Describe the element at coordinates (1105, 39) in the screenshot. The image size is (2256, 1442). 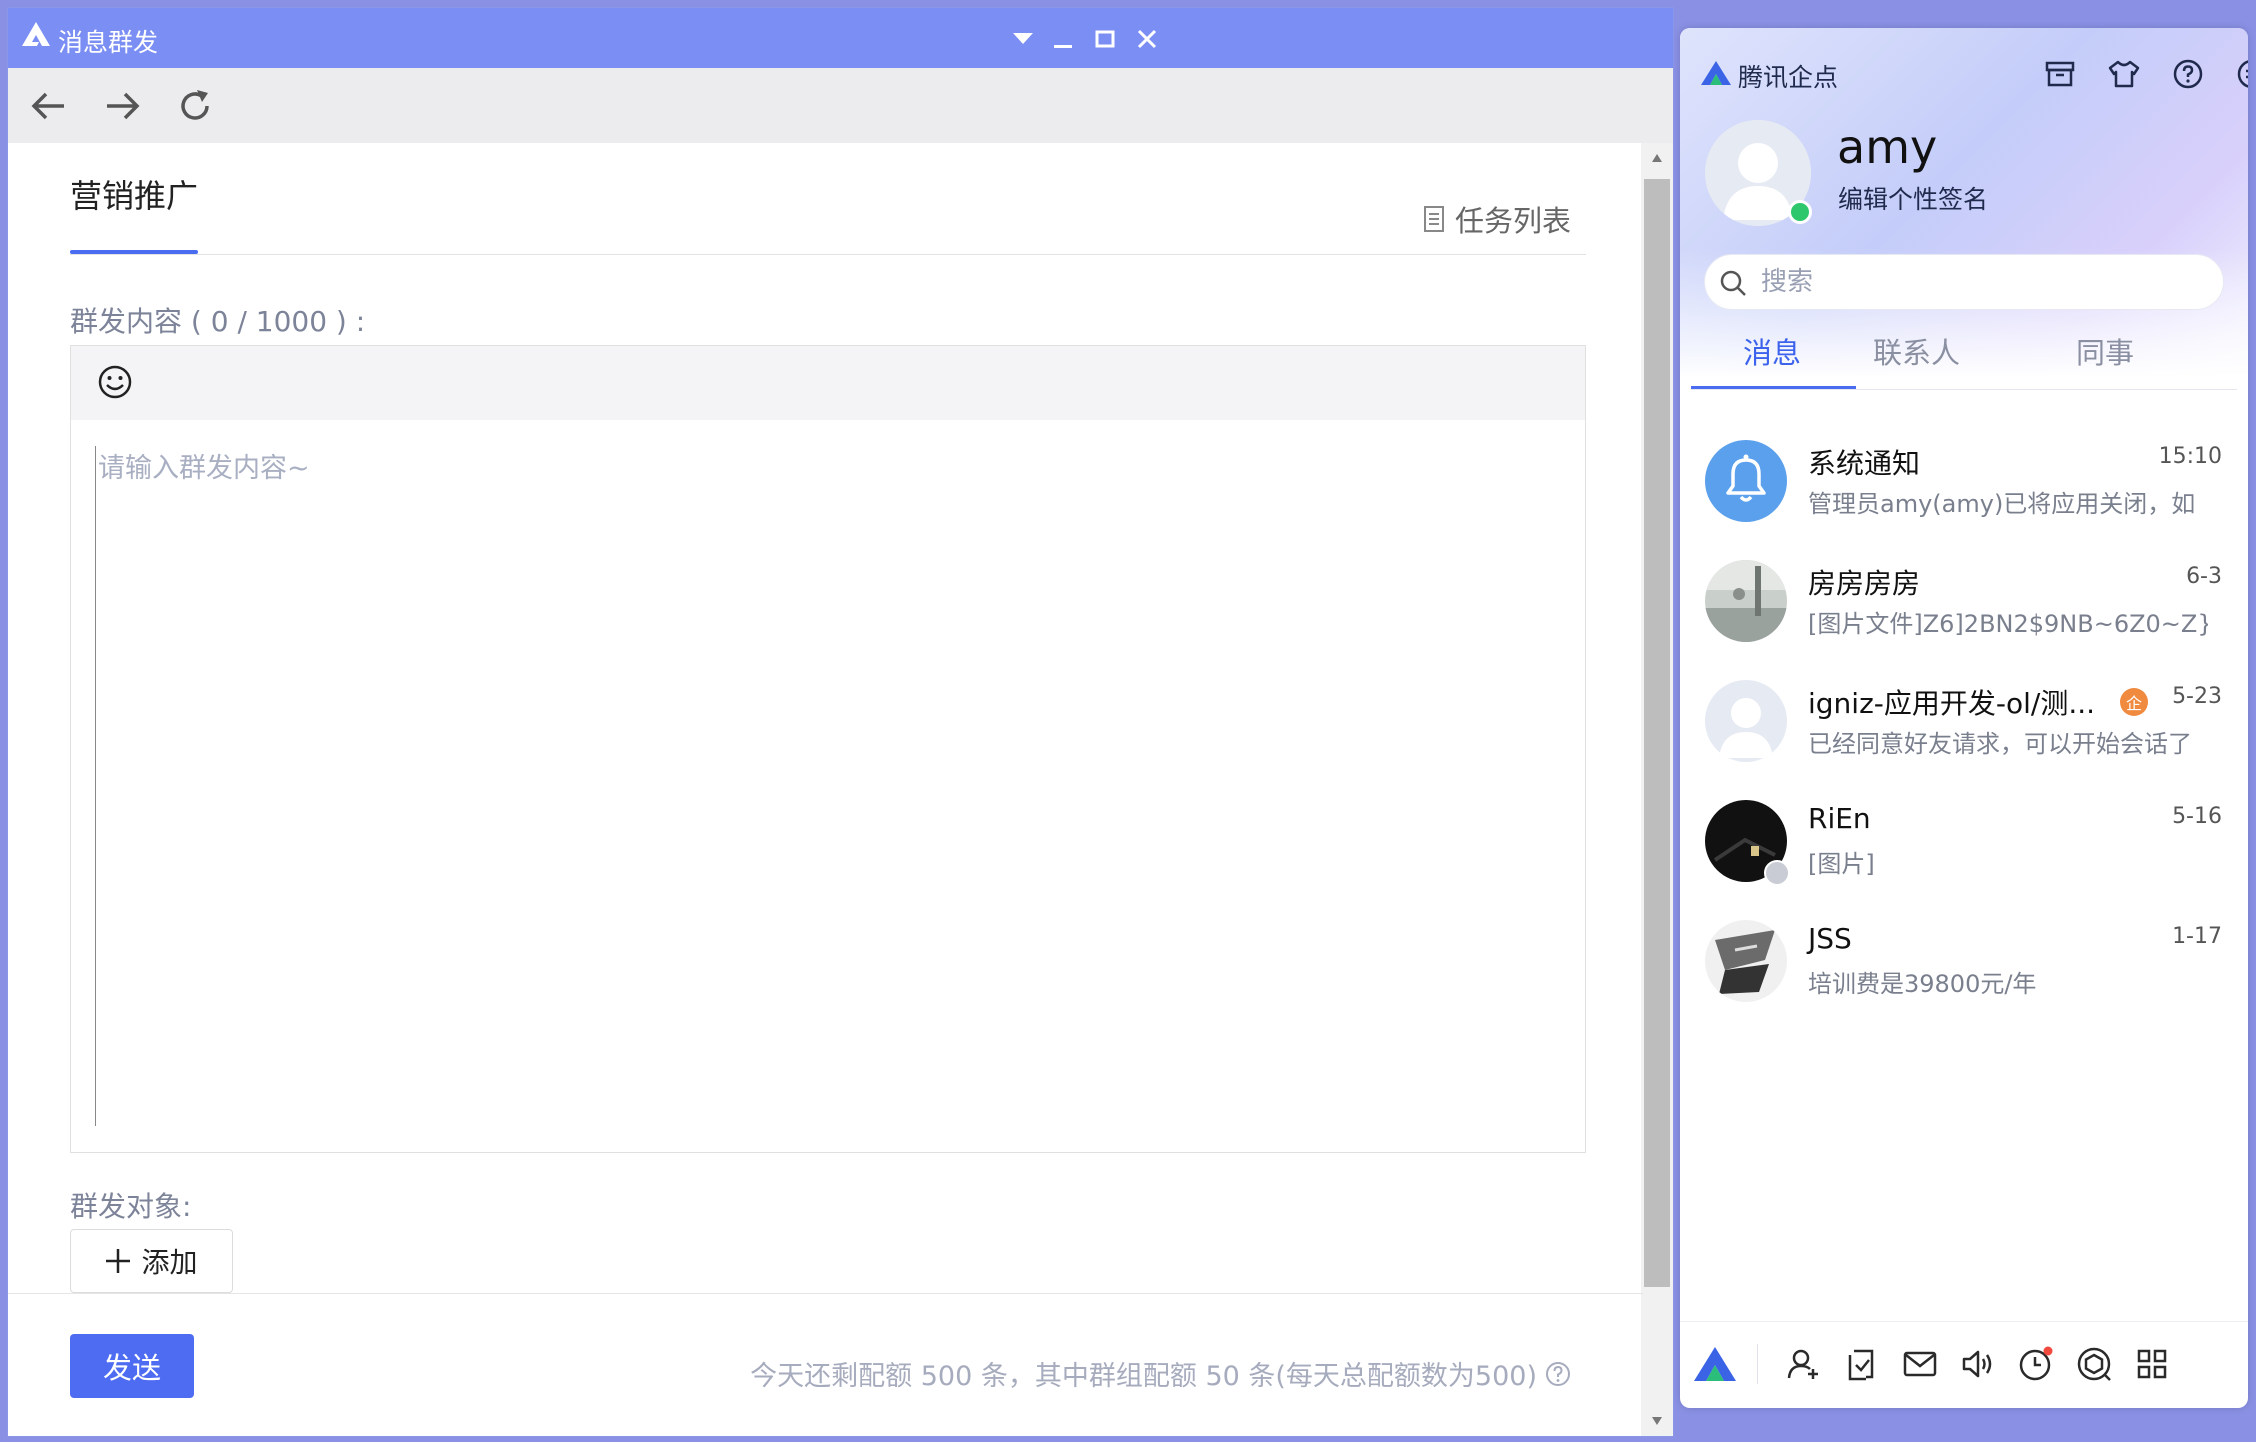
I see `maximize-icon` at that location.